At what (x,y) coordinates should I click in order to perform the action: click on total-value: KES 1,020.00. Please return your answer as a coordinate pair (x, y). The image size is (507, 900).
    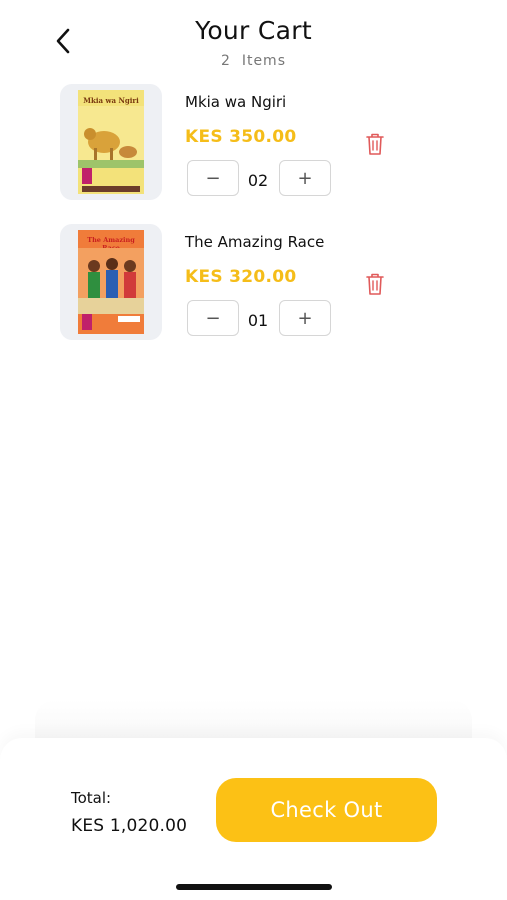
    Looking at the image, I should click on (129, 826).